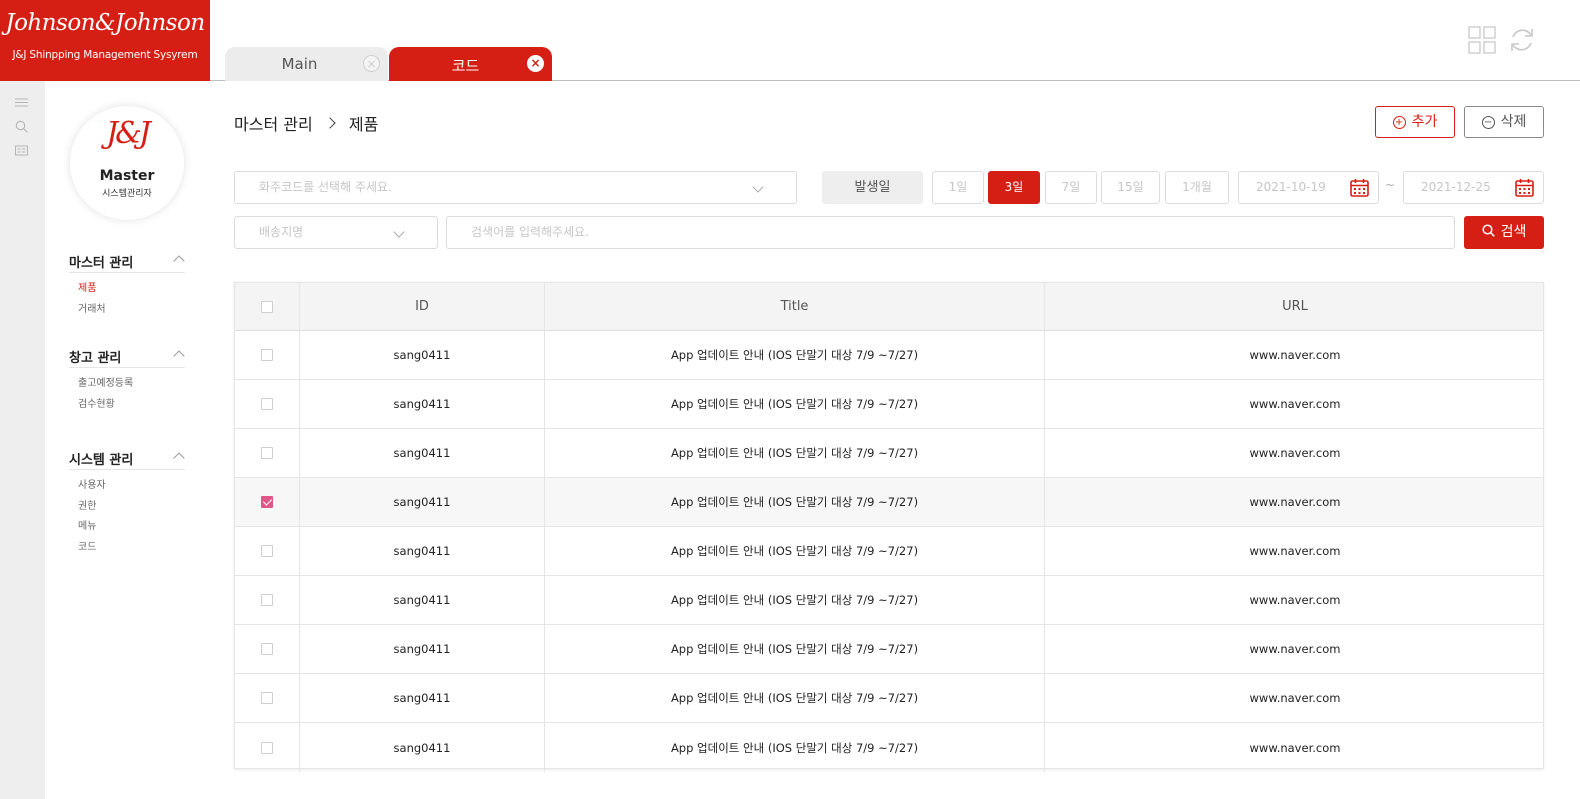 The image size is (1580, 799). I want to click on range-7d-button: 7일, so click(1071, 187).